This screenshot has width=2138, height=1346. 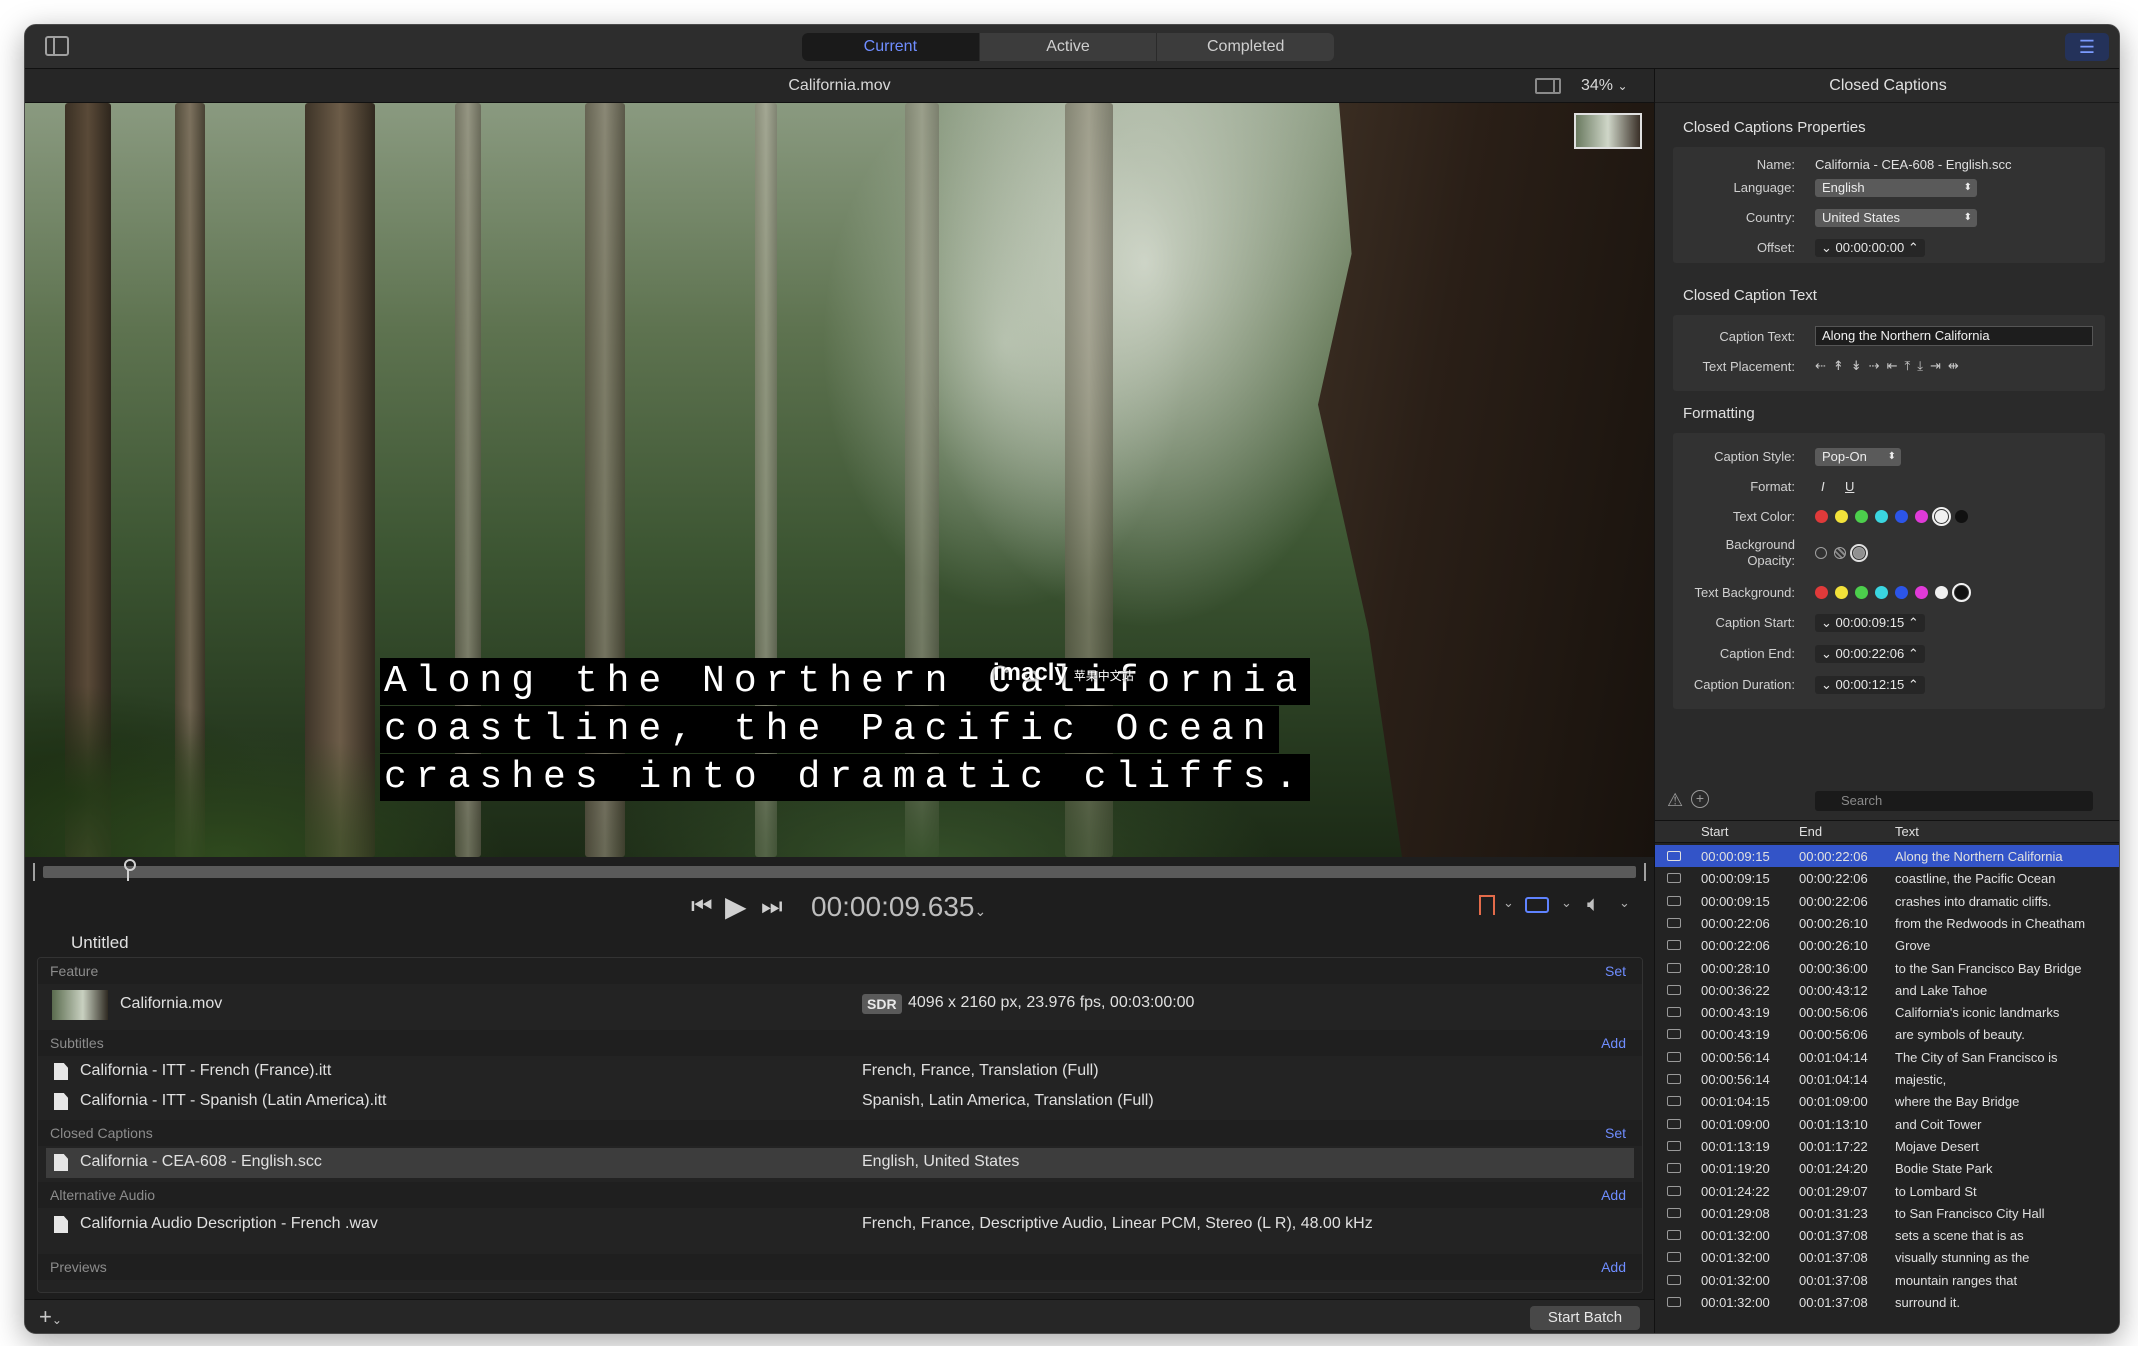 I want to click on start-column-header: Start, so click(x=1714, y=831).